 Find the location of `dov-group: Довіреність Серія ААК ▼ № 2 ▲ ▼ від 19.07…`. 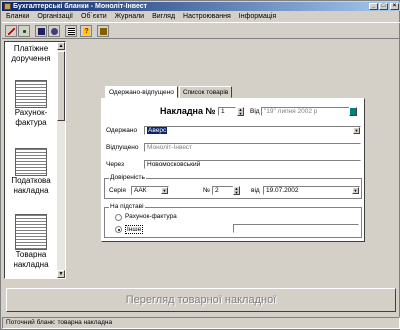

dov-group: Довіреність Серія ААК ▼ № 2 ▲ ▼ від 19.07… is located at coordinates (233, 186).